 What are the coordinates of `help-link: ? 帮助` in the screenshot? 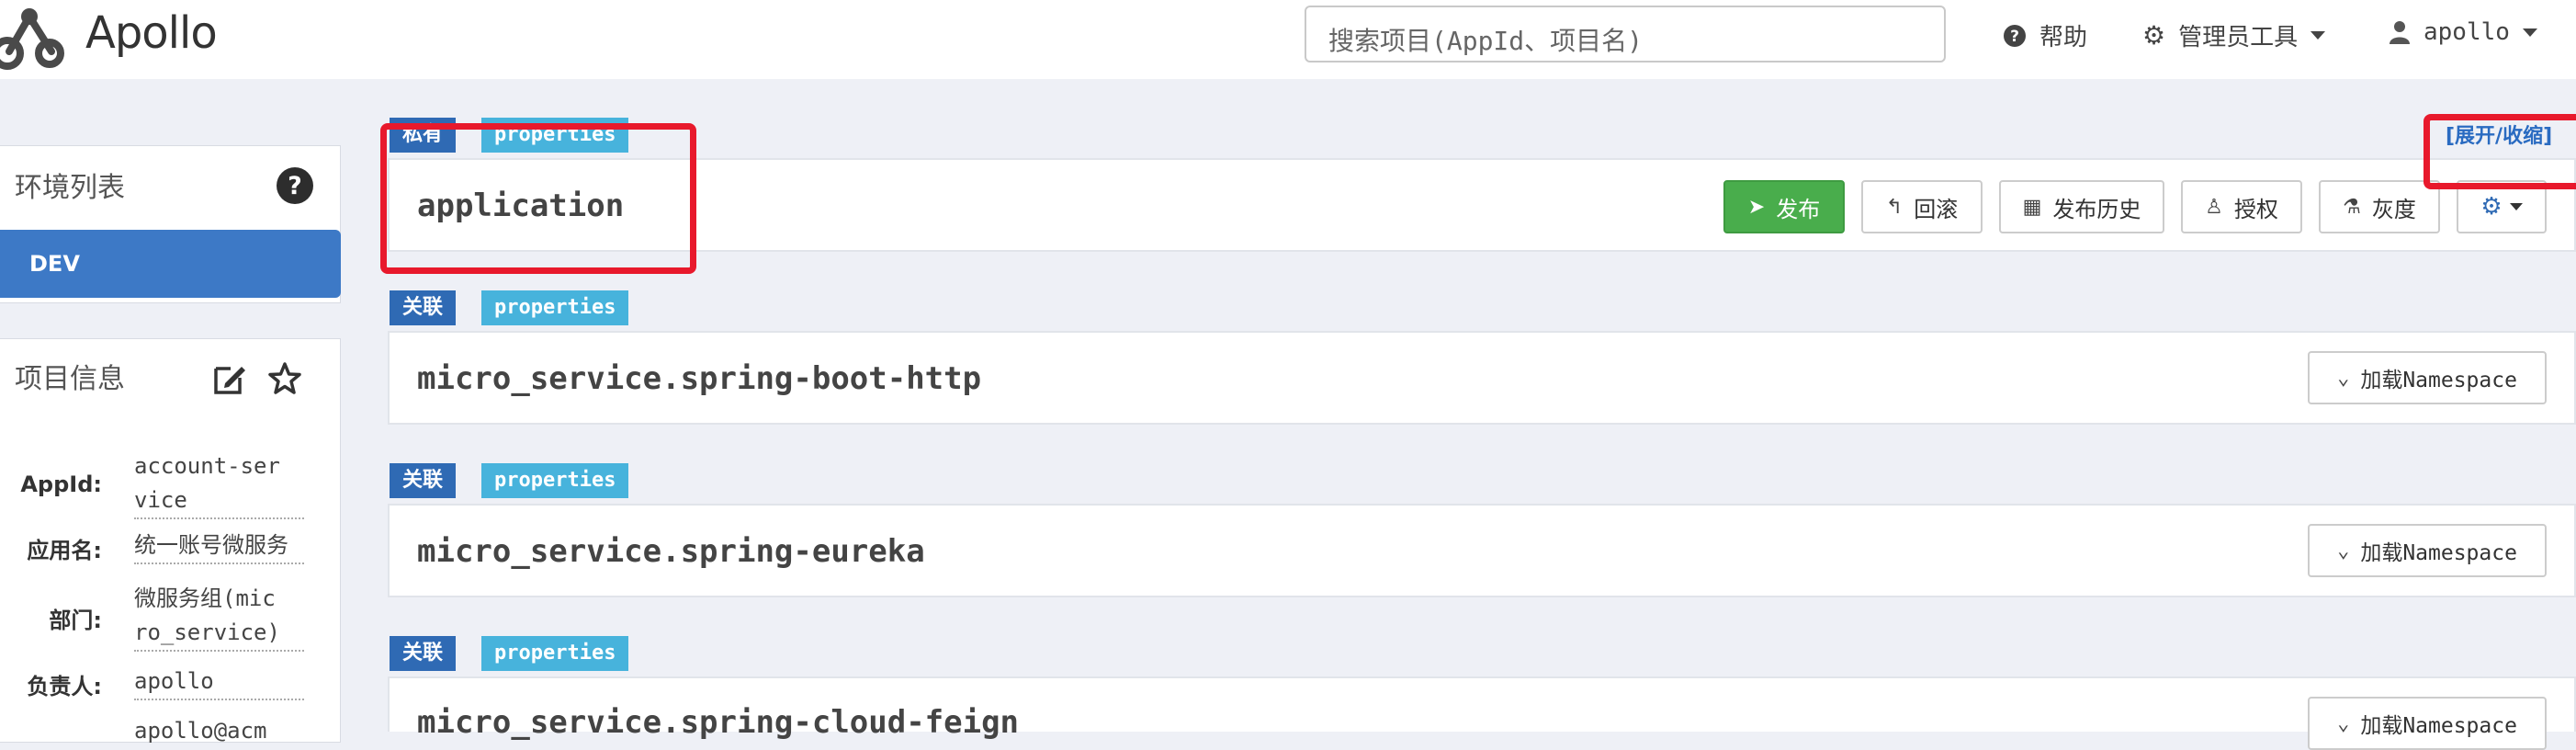 It's located at (2045, 35).